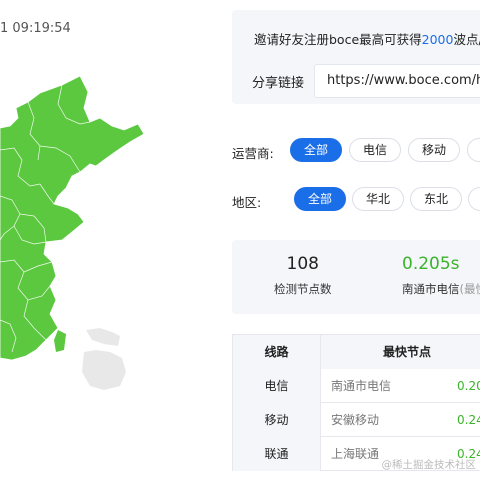 The height and width of the screenshot is (480, 480). Describe the element at coordinates (356, 277) in the screenshot. I see `stats-panel: 108 检测节点数 0.205s 南通市电信(最快` at that location.